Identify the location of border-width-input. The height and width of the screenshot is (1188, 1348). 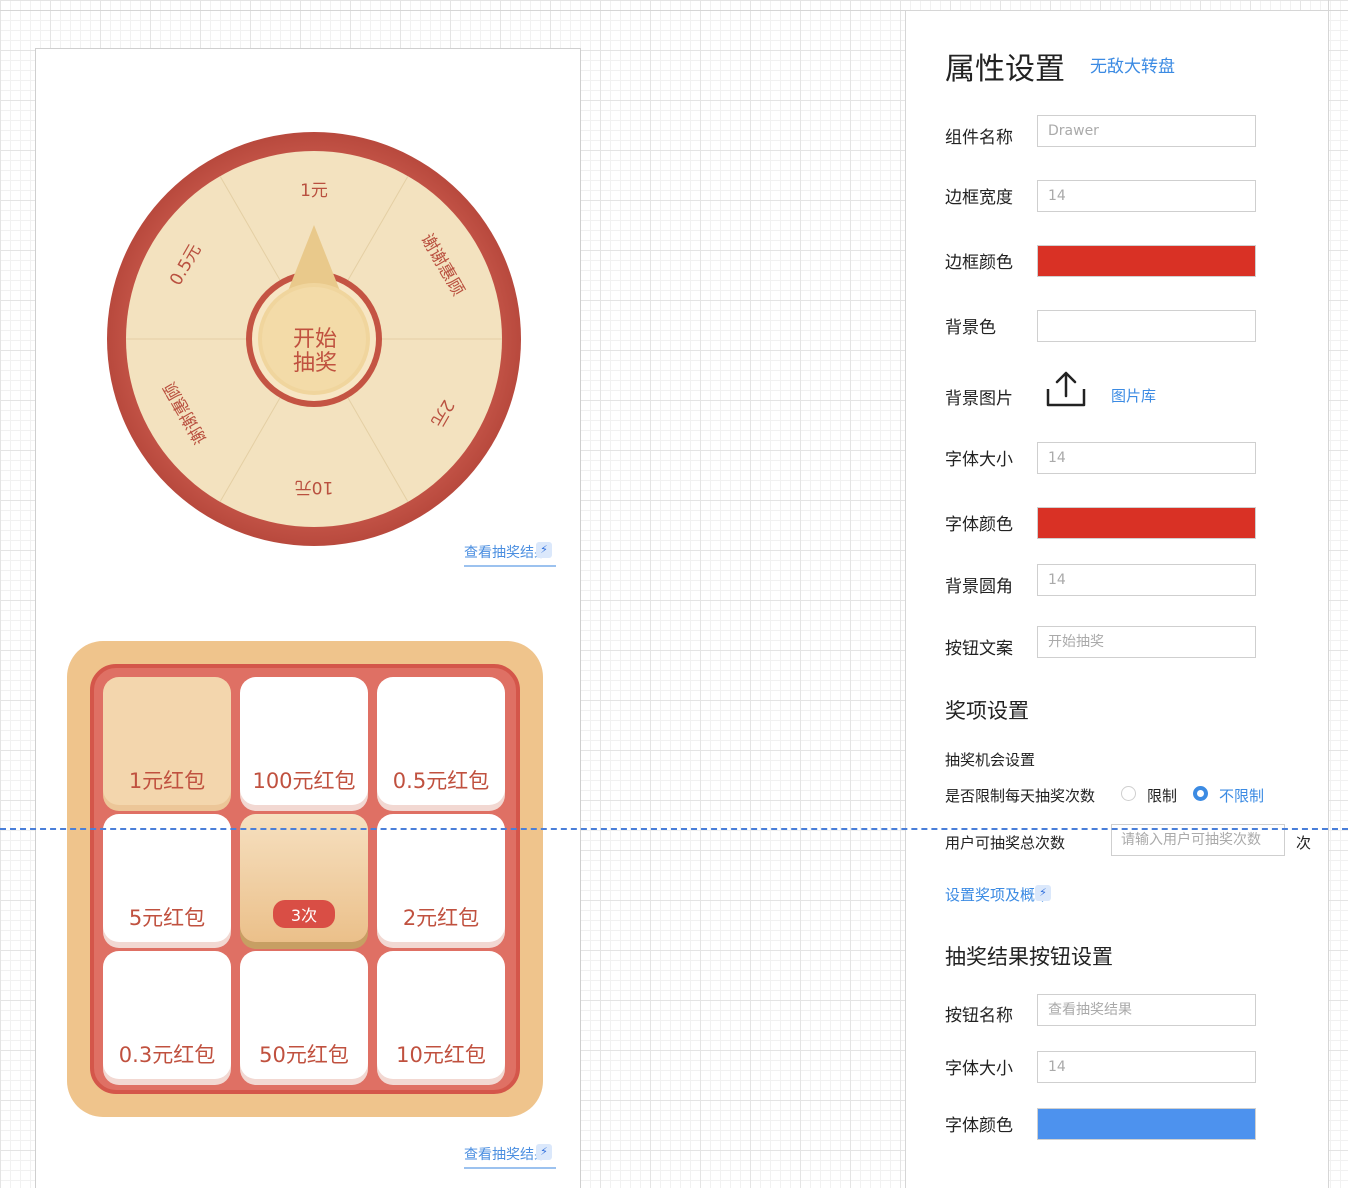
(1146, 196).